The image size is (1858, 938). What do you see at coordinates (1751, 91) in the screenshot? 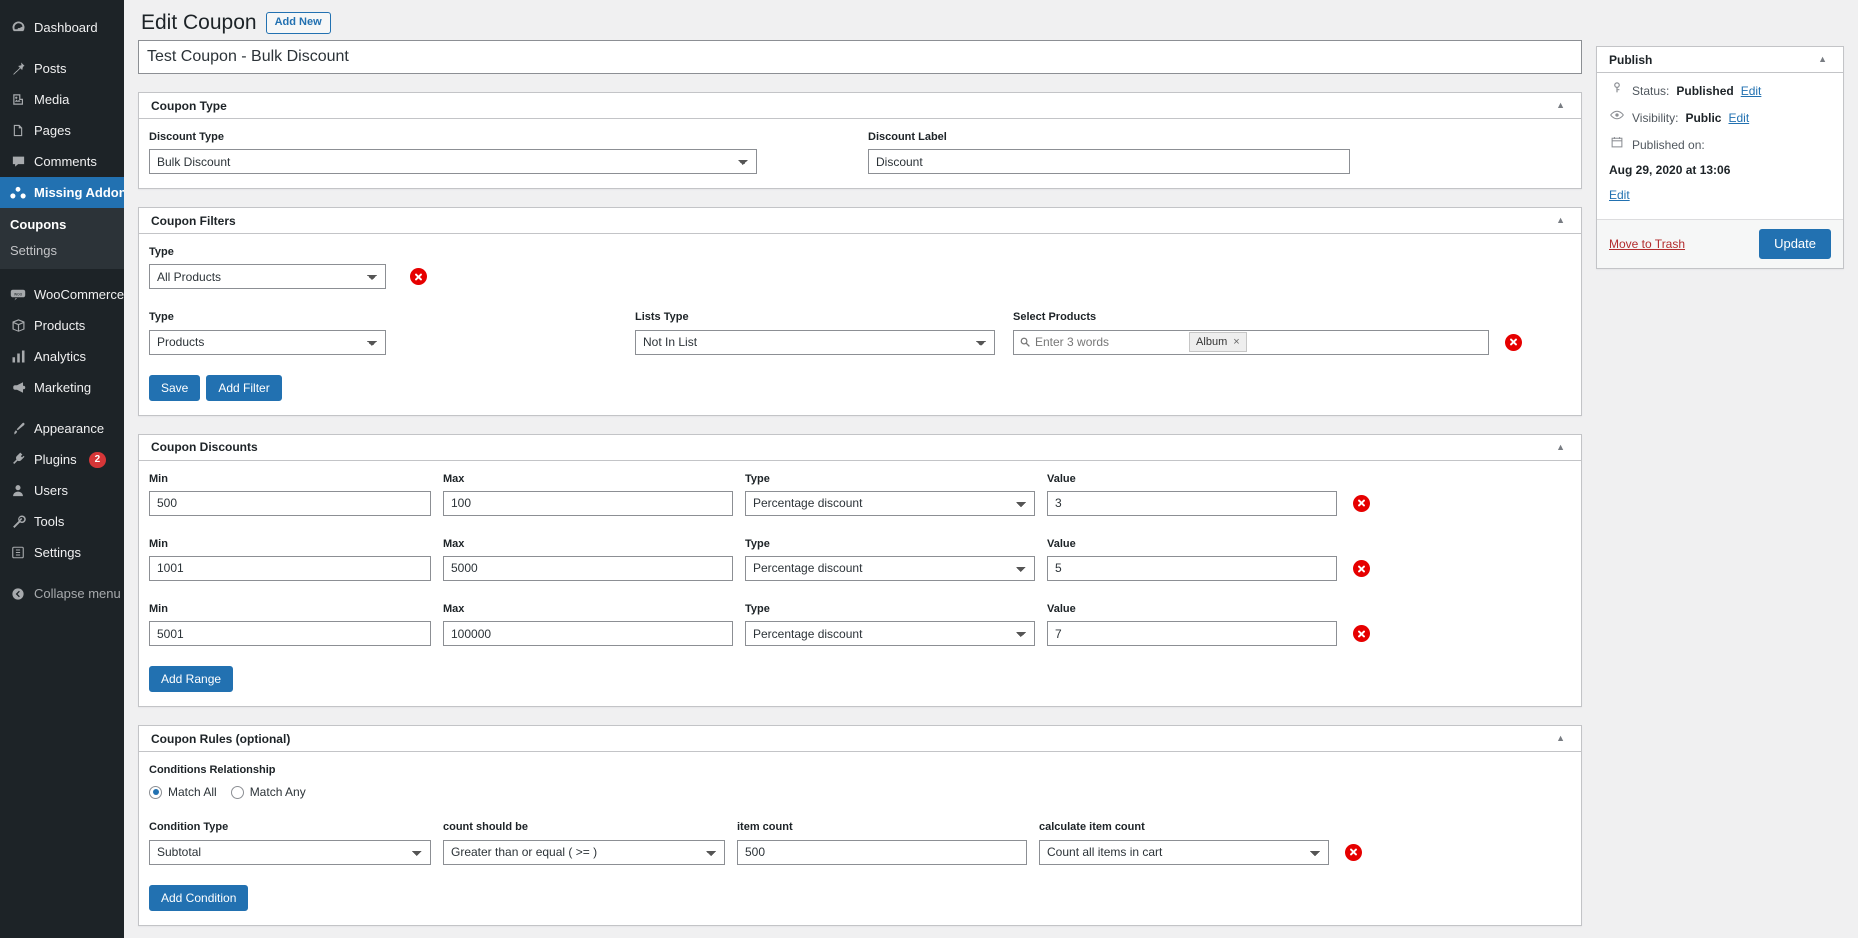
I see `edit-status-link: Edit` at bounding box center [1751, 91].